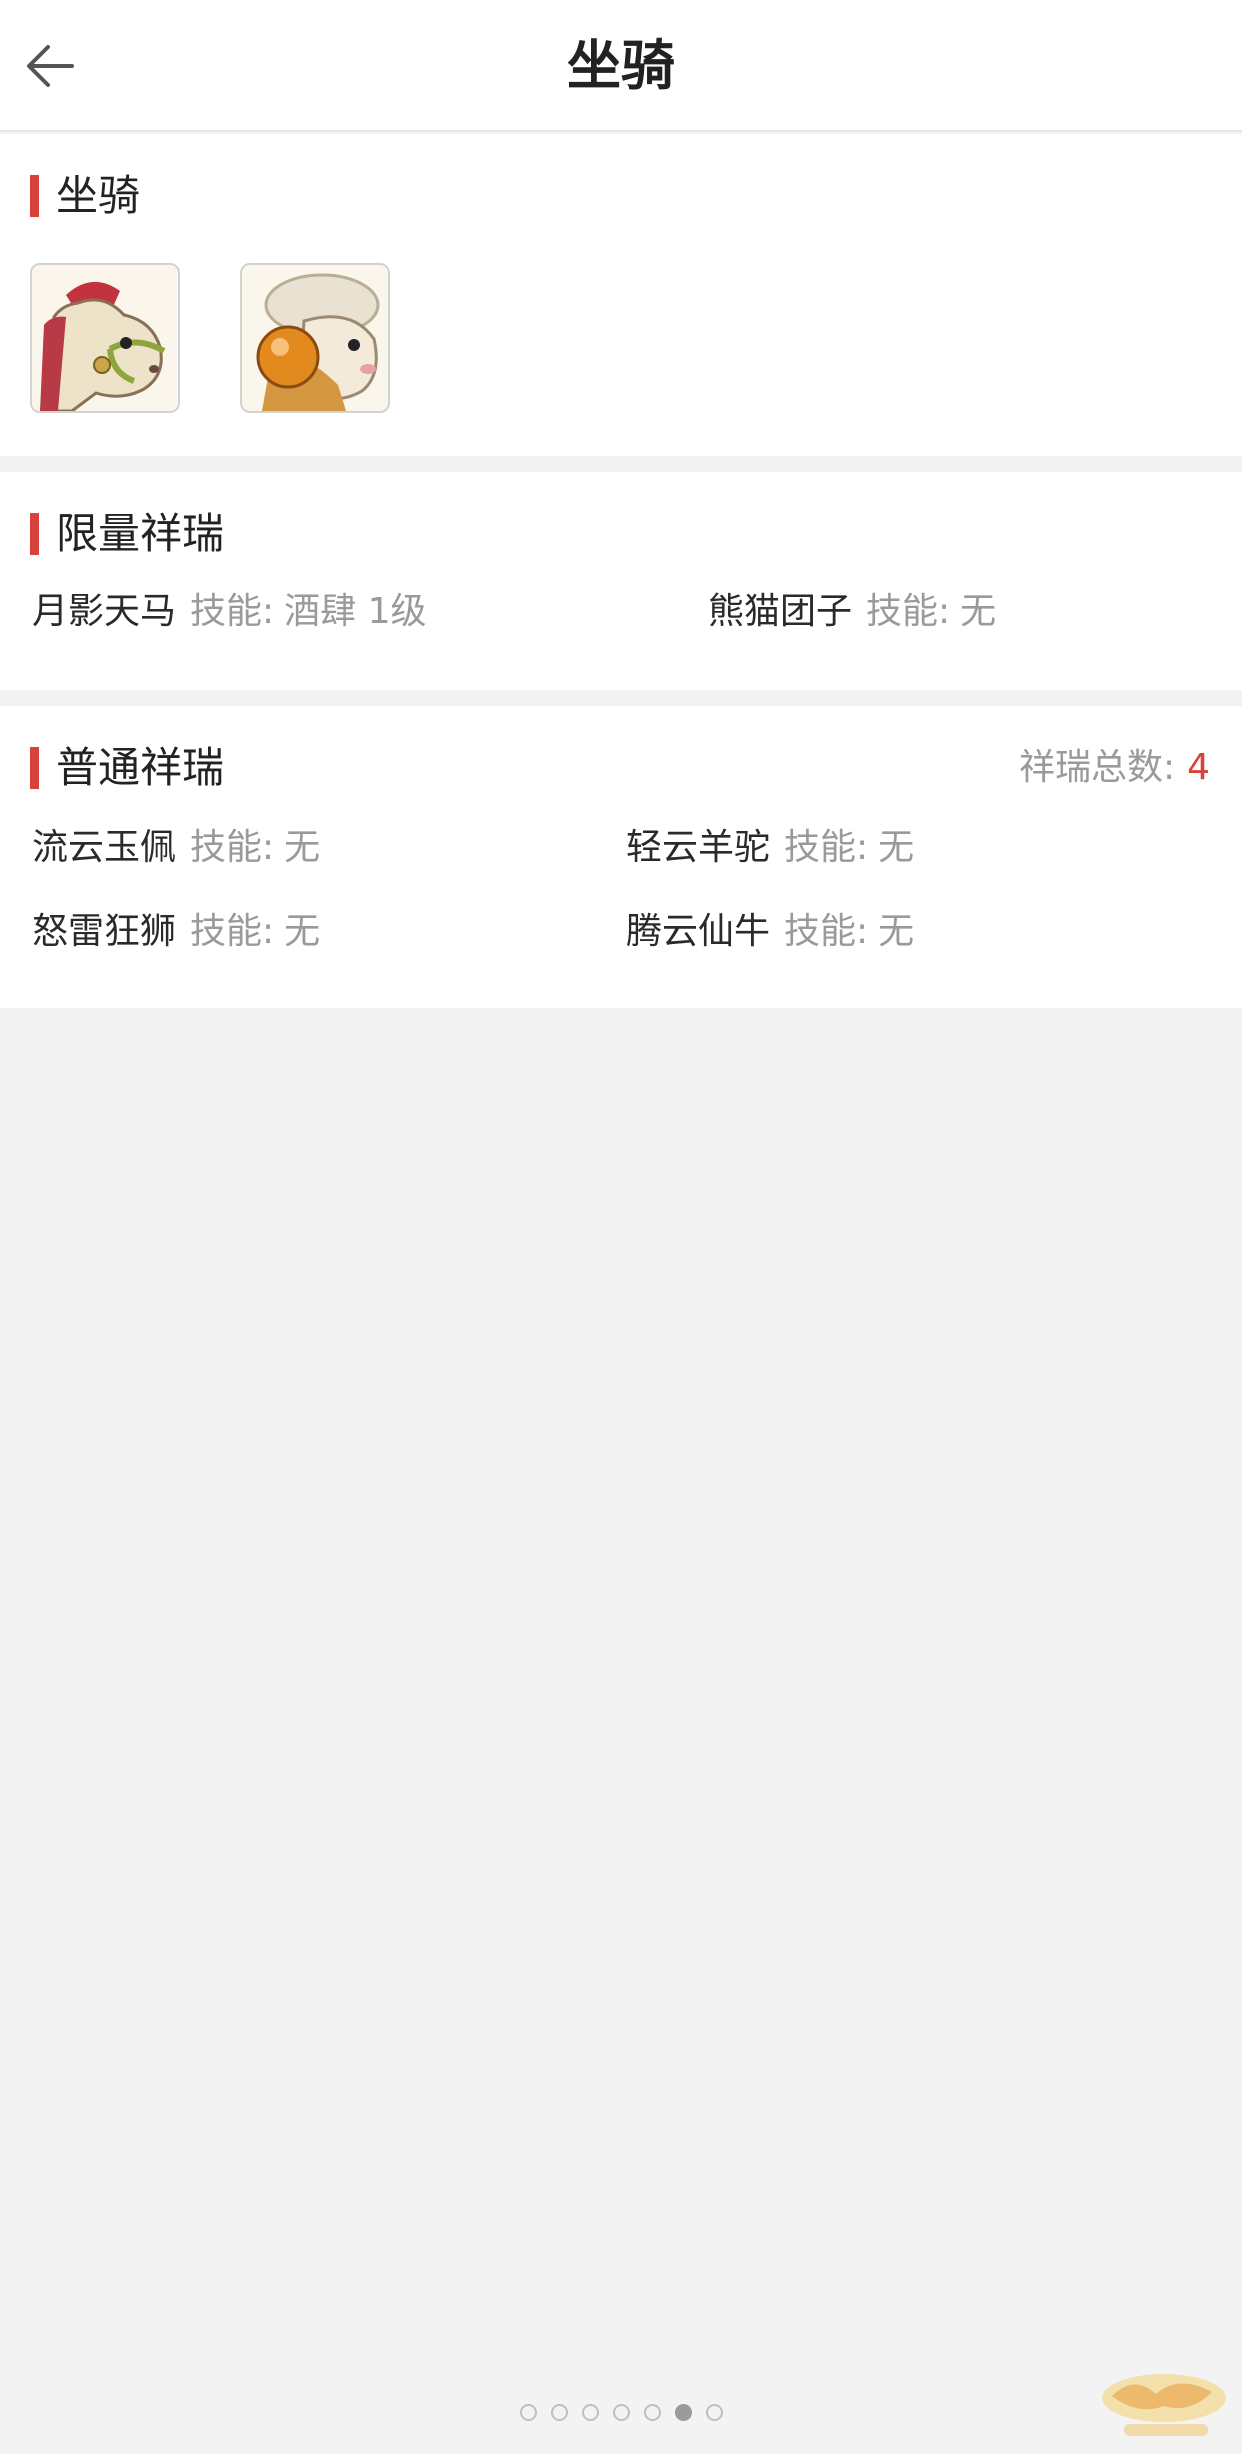 The image size is (1242, 2454). I want to click on page-title: 坐骑, so click(621, 65).